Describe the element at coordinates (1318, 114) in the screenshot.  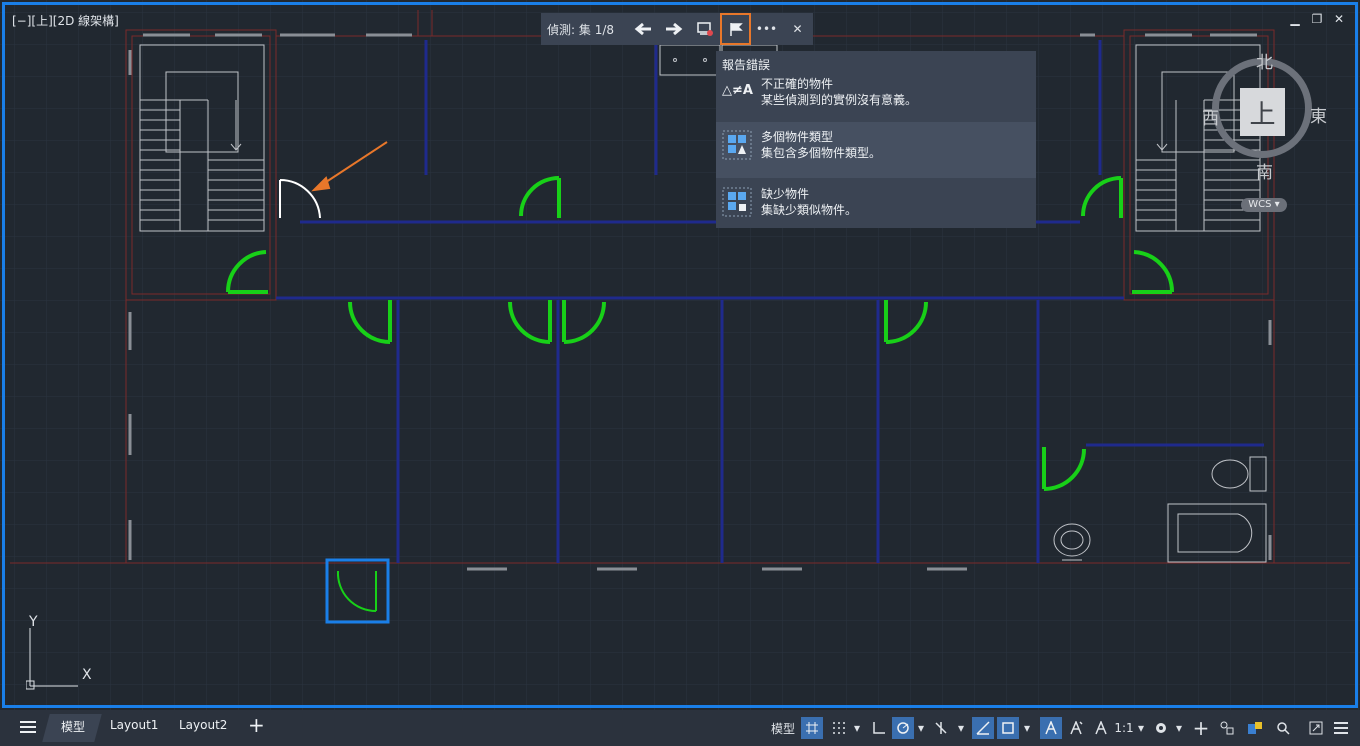
I see `compass-east: 東` at that location.